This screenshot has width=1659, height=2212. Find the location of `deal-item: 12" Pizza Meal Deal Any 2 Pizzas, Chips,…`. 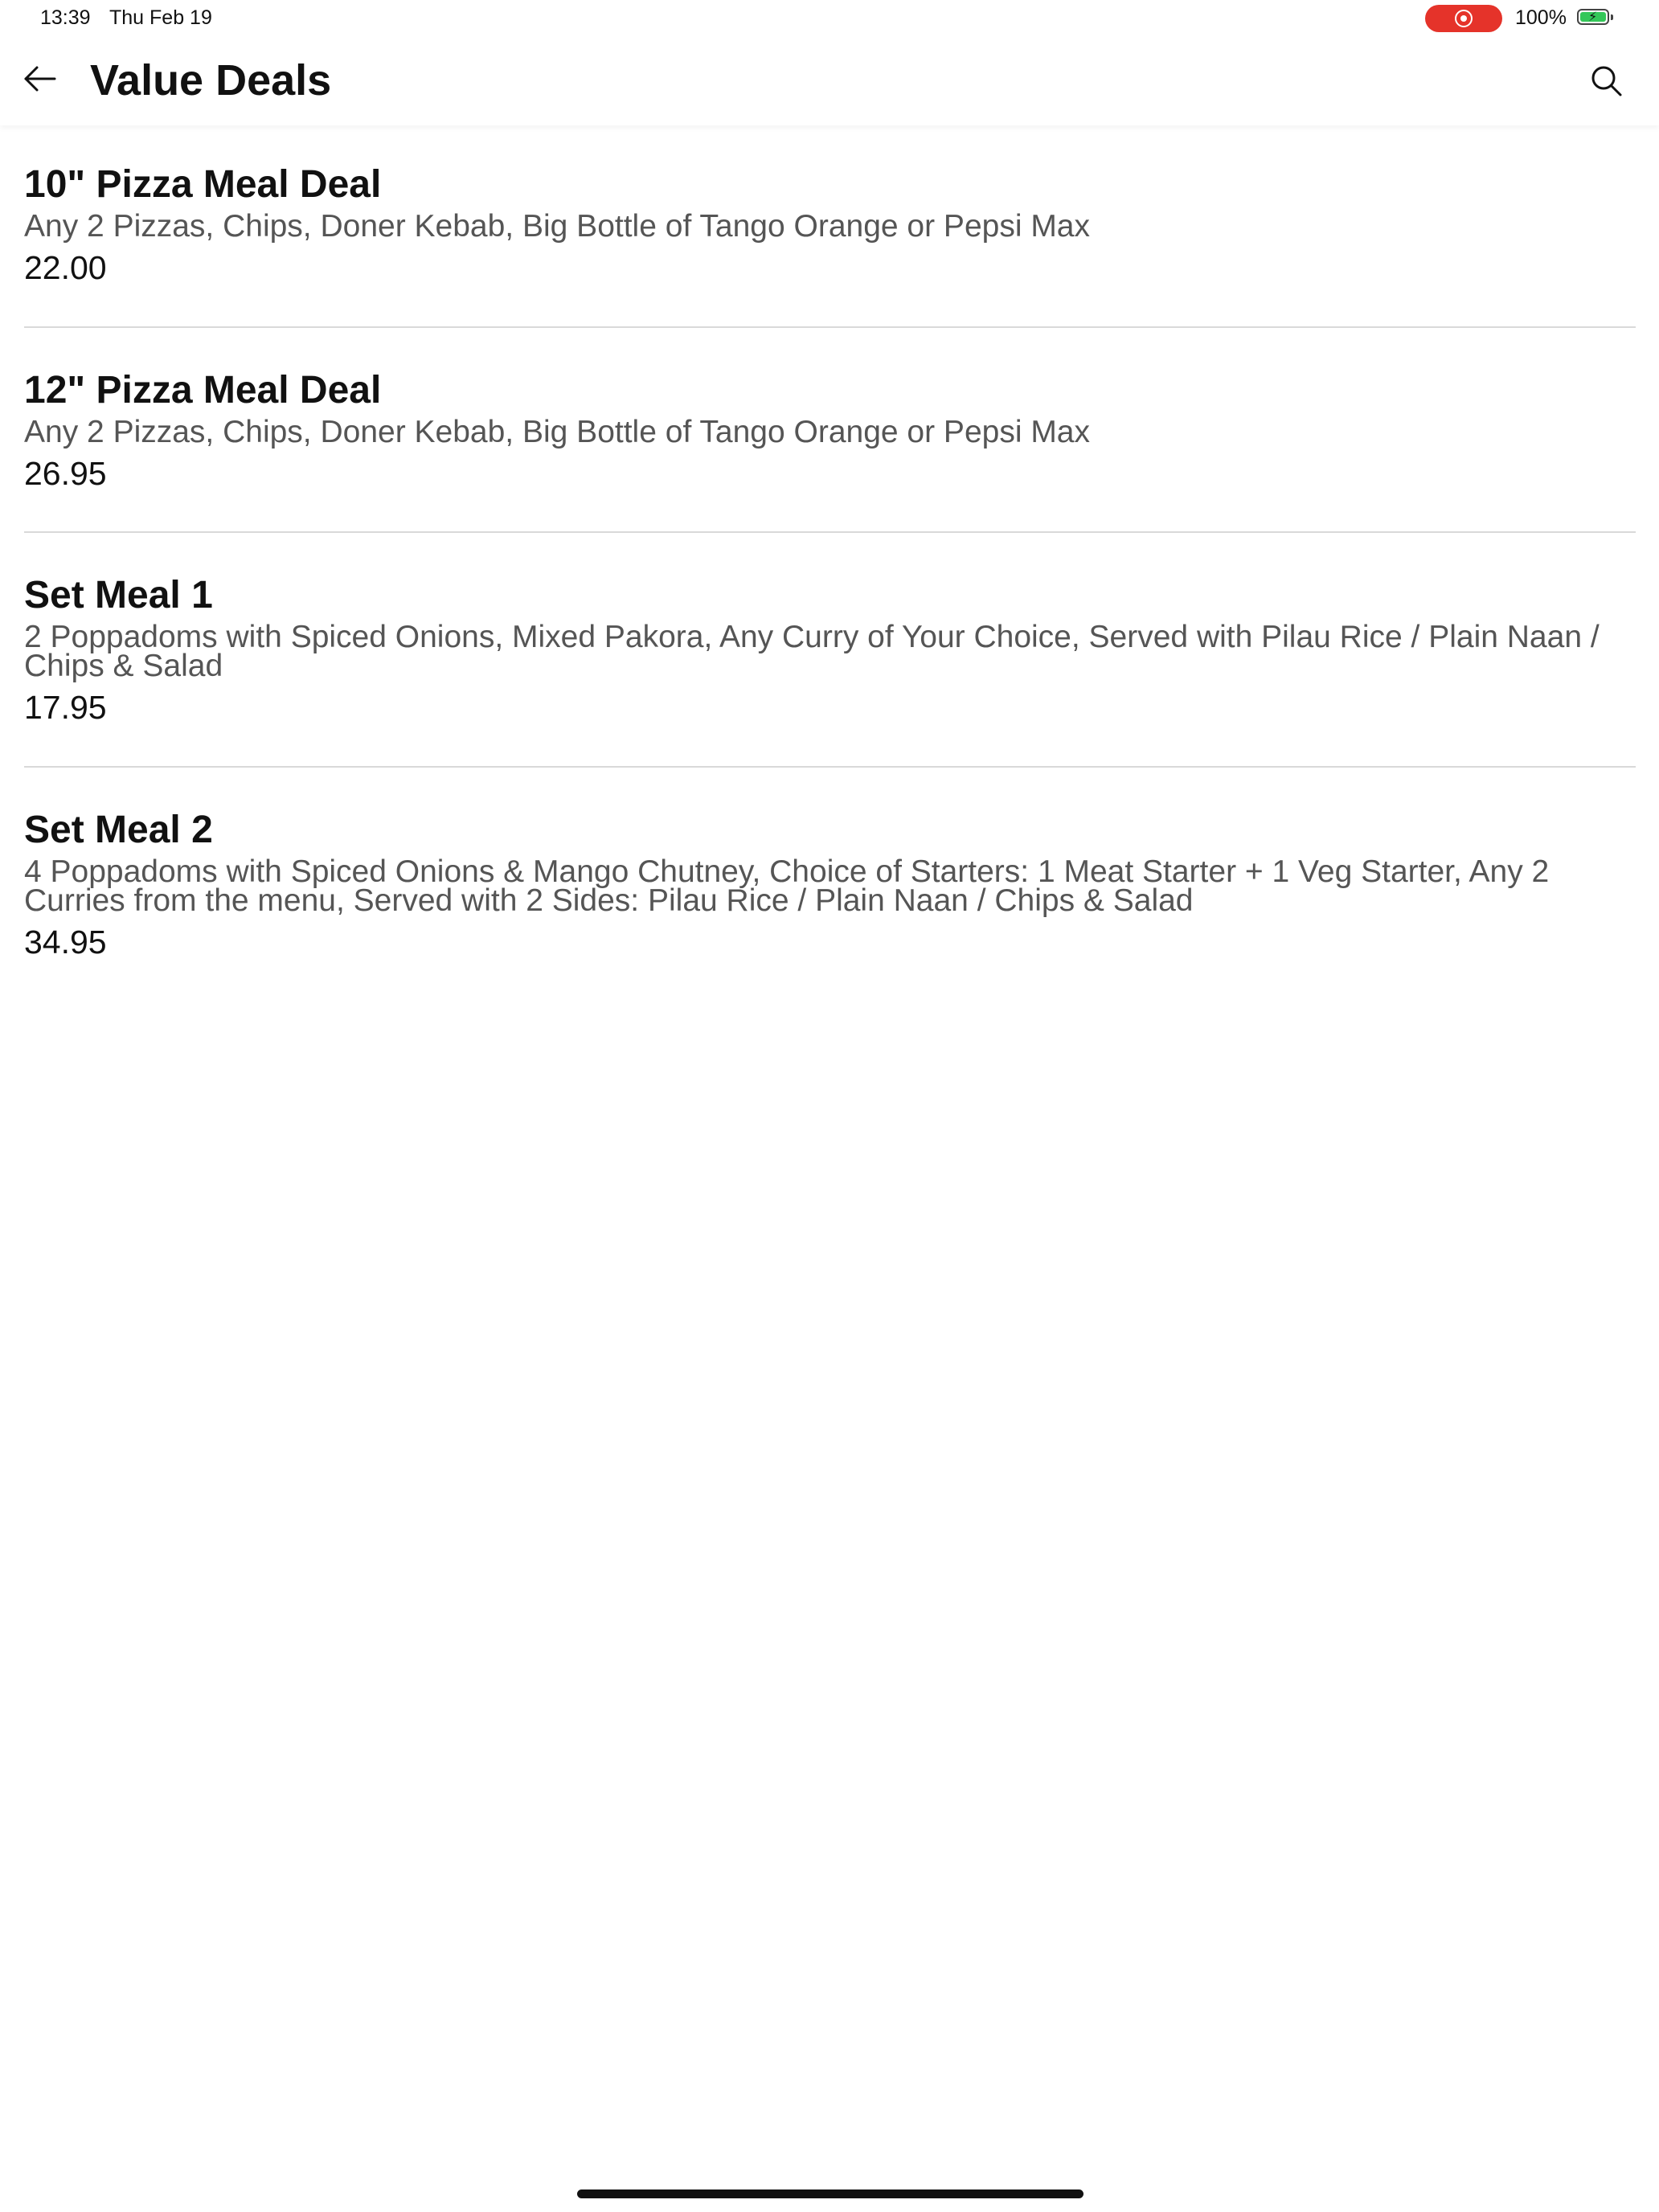

deal-item: 12" Pizza Meal Deal Any 2 Pizzas, Chips,… is located at coordinates (830, 431).